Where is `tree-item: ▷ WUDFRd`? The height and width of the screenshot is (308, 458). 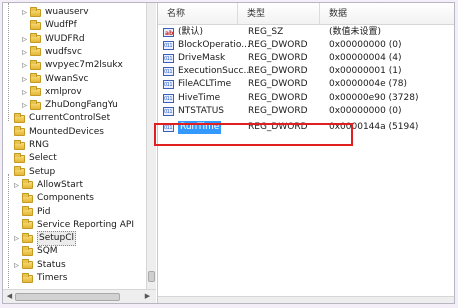
tree-item: ▷ WUDFRd is located at coordinates (53, 39).